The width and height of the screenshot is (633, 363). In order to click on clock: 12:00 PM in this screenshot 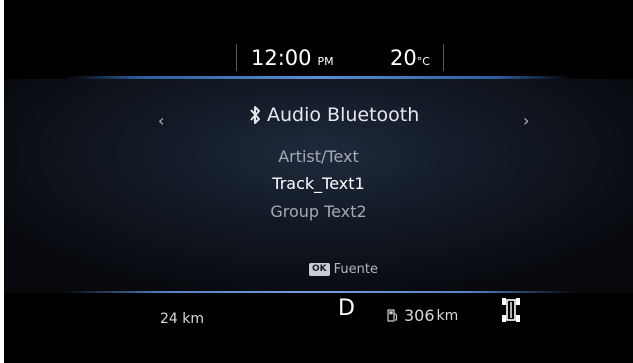, I will do `click(292, 58)`.